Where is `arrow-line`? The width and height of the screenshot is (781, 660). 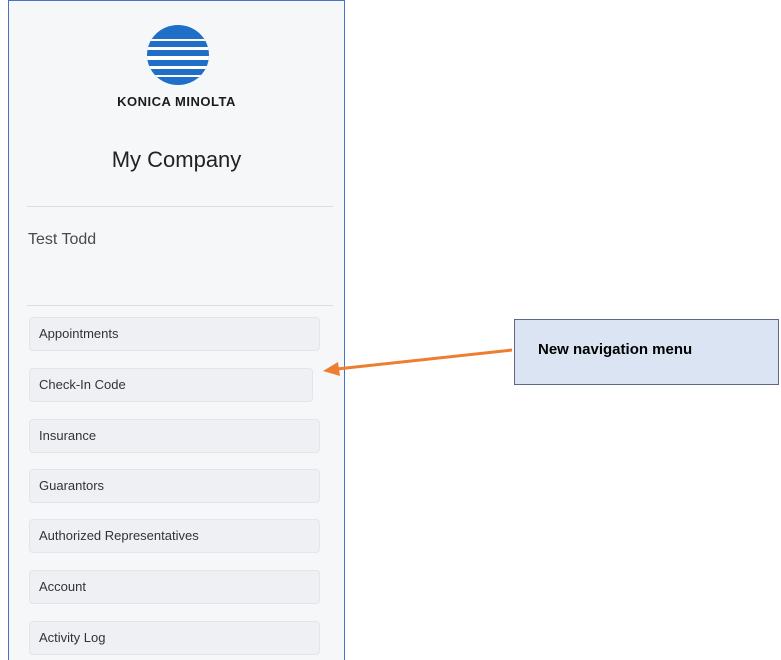
arrow-line is located at coordinates (424, 359).